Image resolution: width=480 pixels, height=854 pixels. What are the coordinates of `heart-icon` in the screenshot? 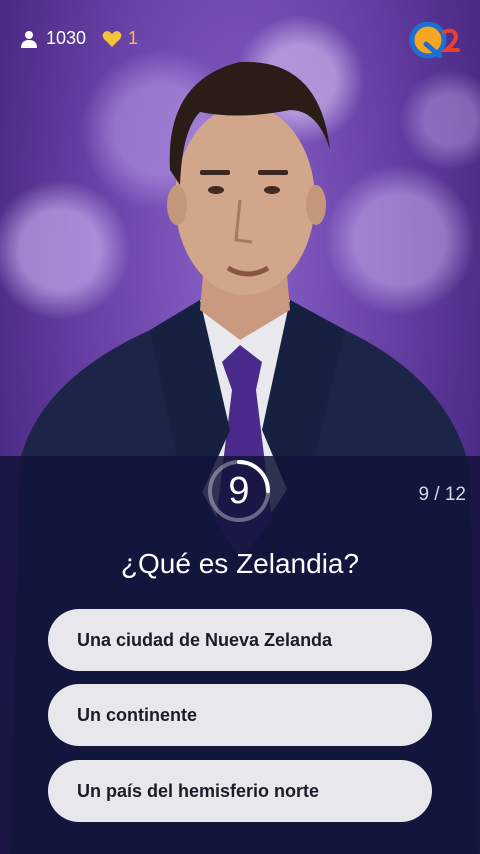 It's located at (112, 38).